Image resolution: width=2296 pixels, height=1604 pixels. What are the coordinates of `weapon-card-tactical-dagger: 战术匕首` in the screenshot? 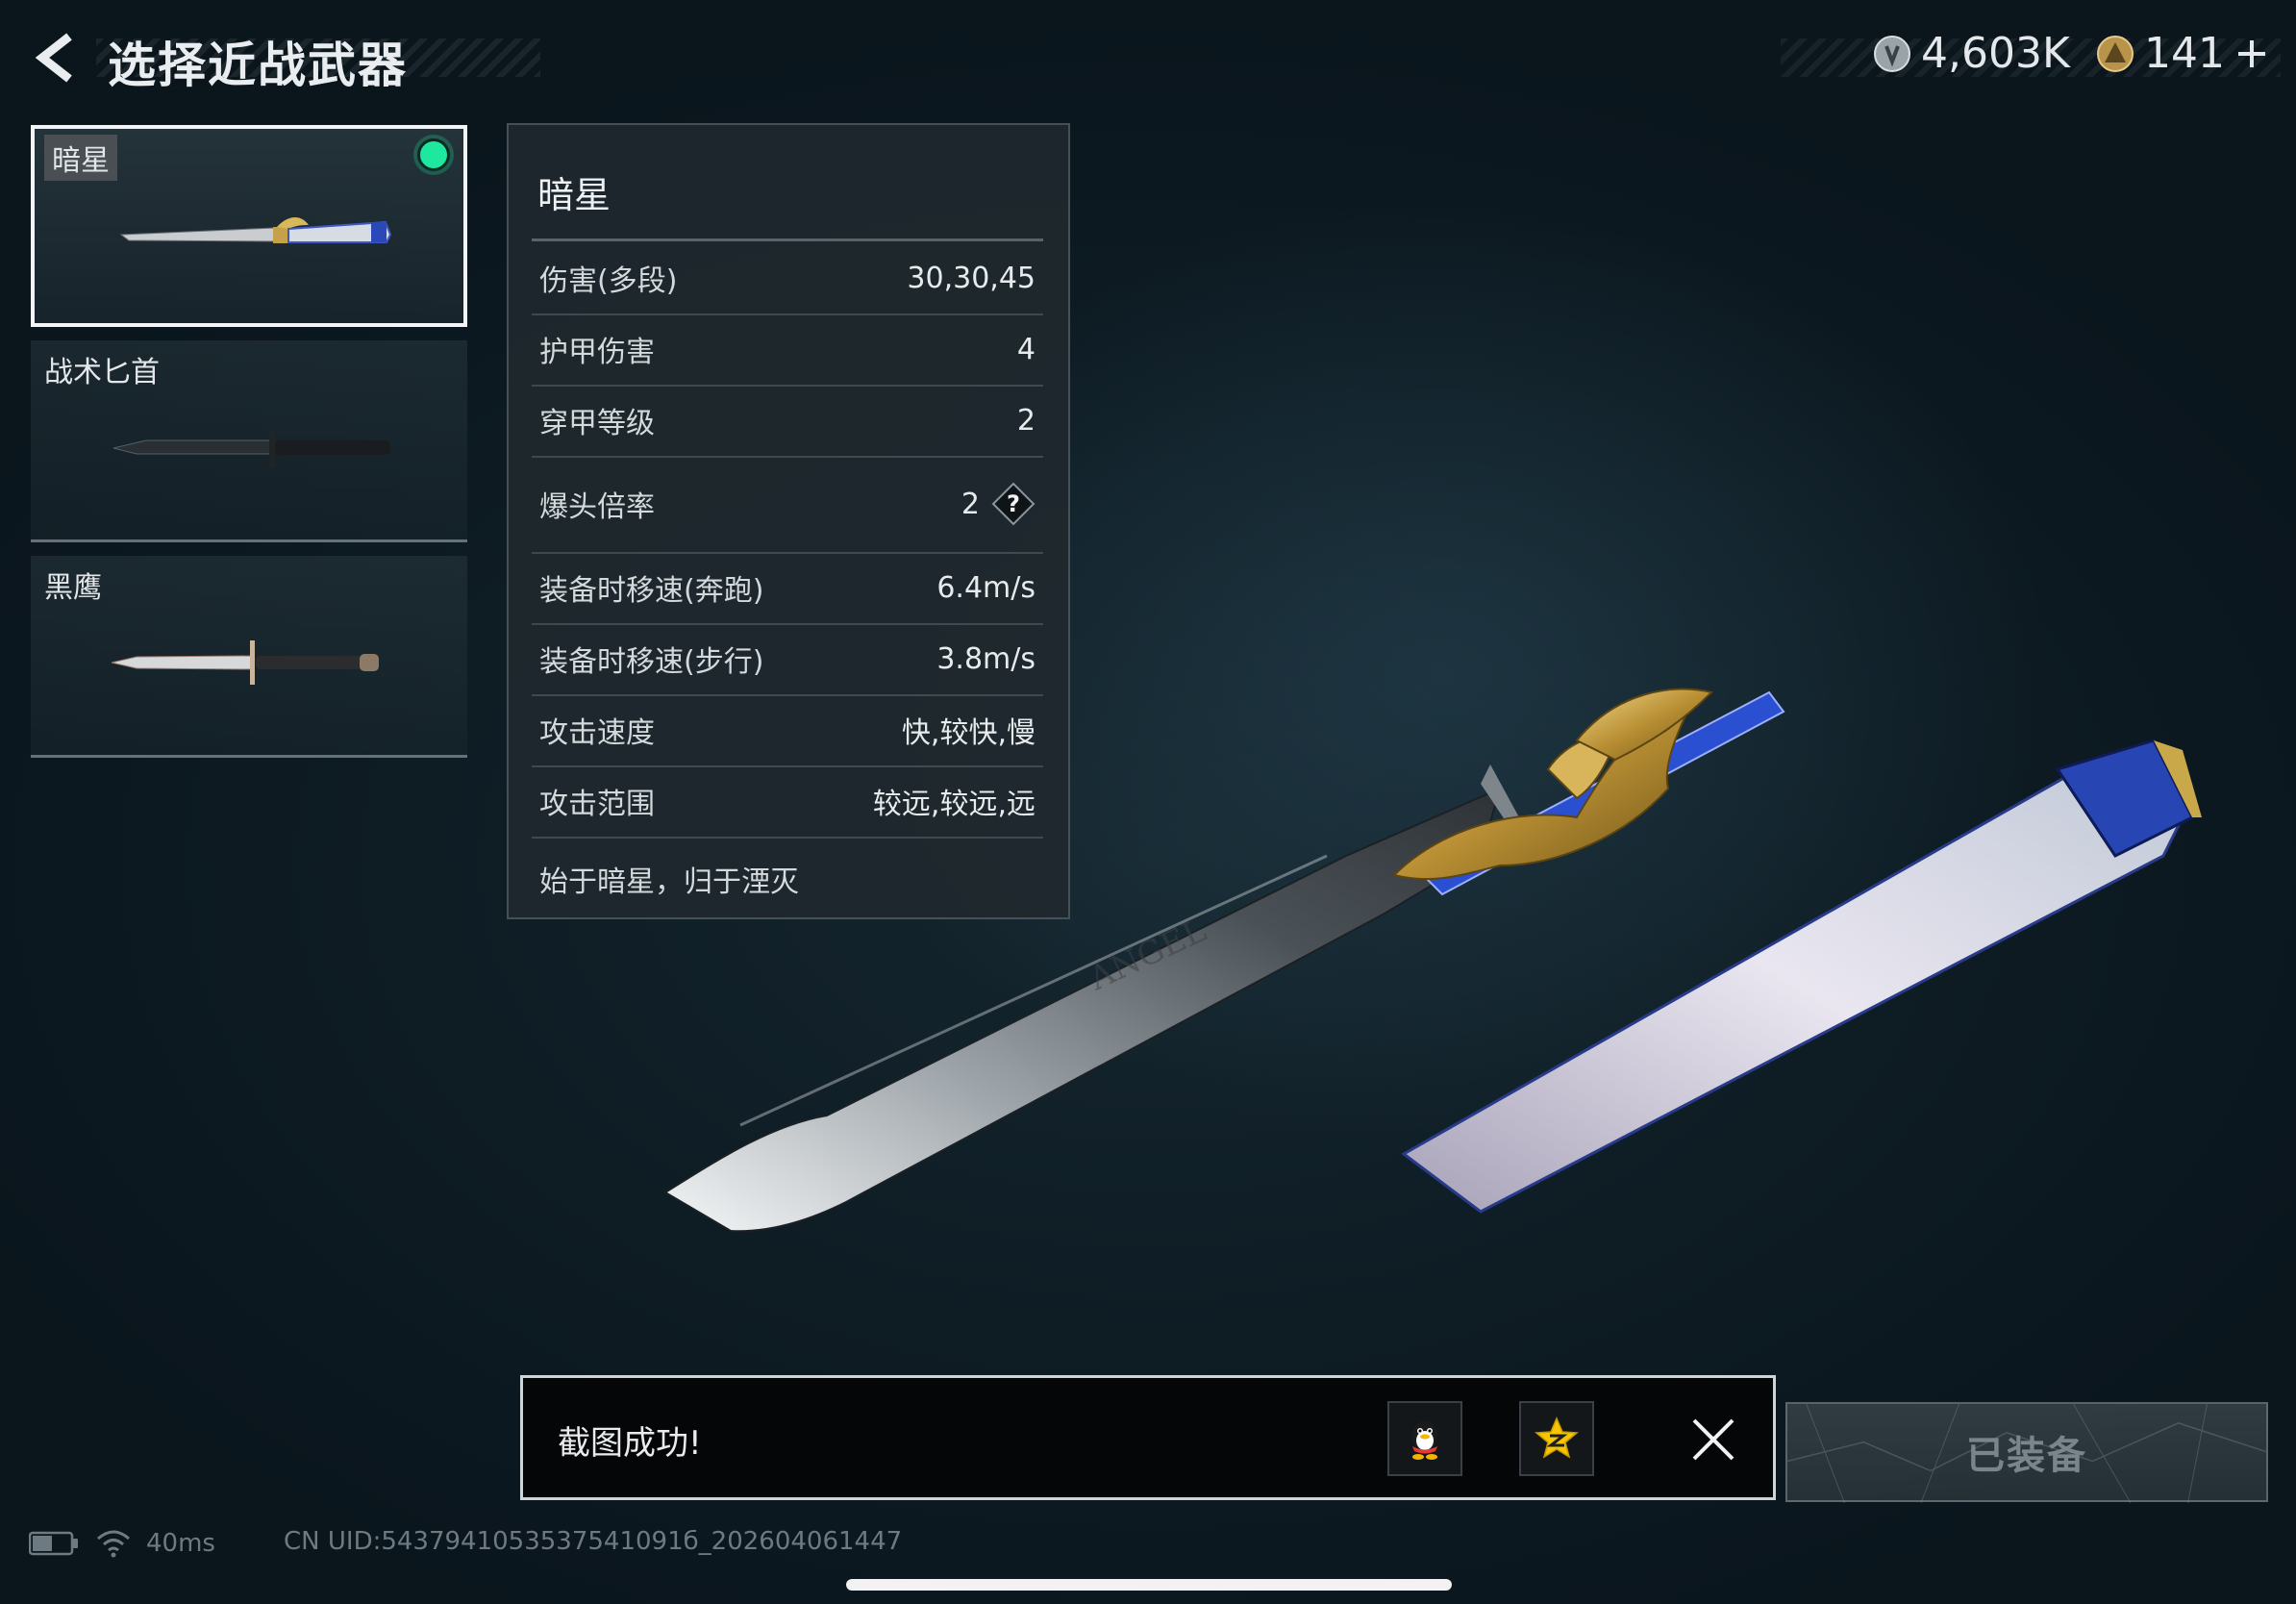 It's located at (249, 441).